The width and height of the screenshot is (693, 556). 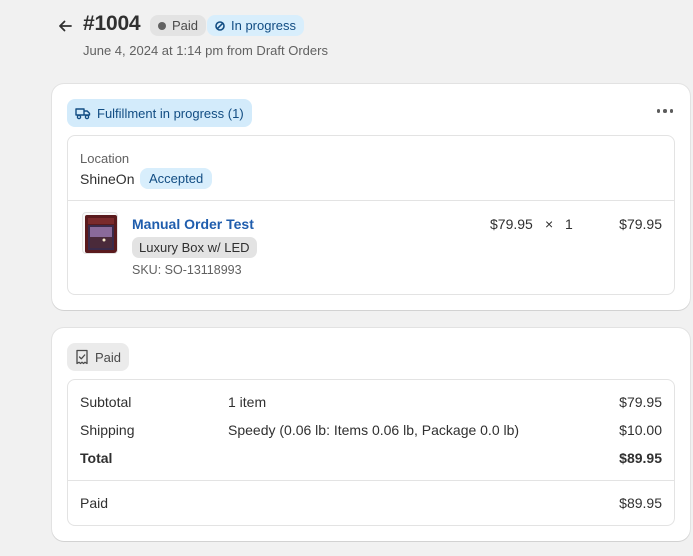 What do you see at coordinates (82, 357) in the screenshot?
I see `receipt-icon` at bounding box center [82, 357].